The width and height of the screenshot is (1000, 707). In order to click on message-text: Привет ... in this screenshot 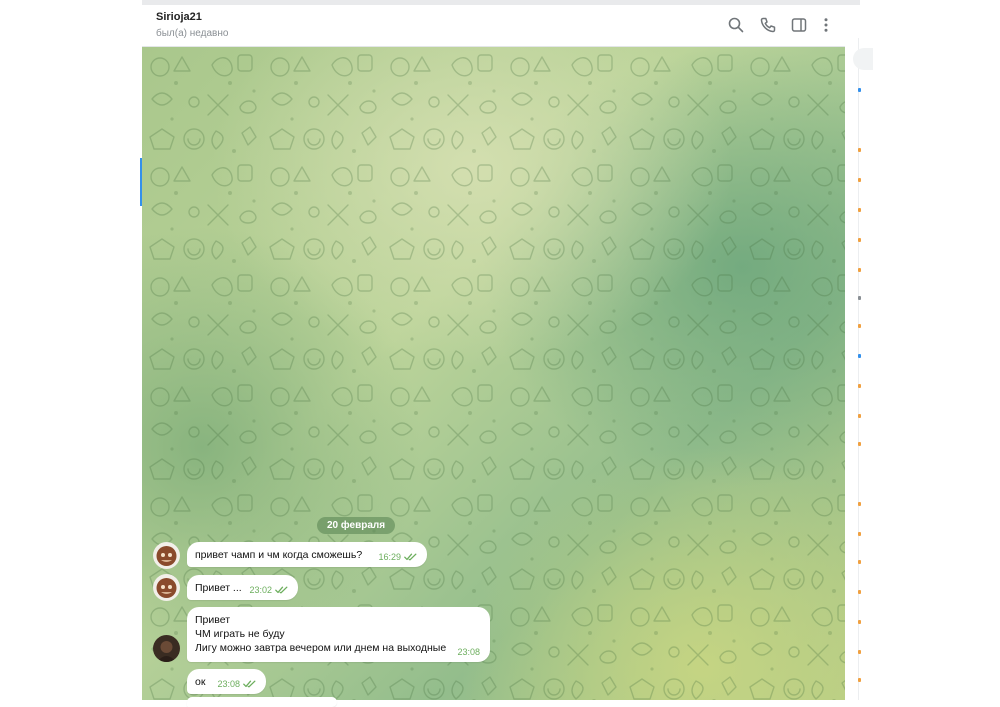, I will do `click(218, 588)`.